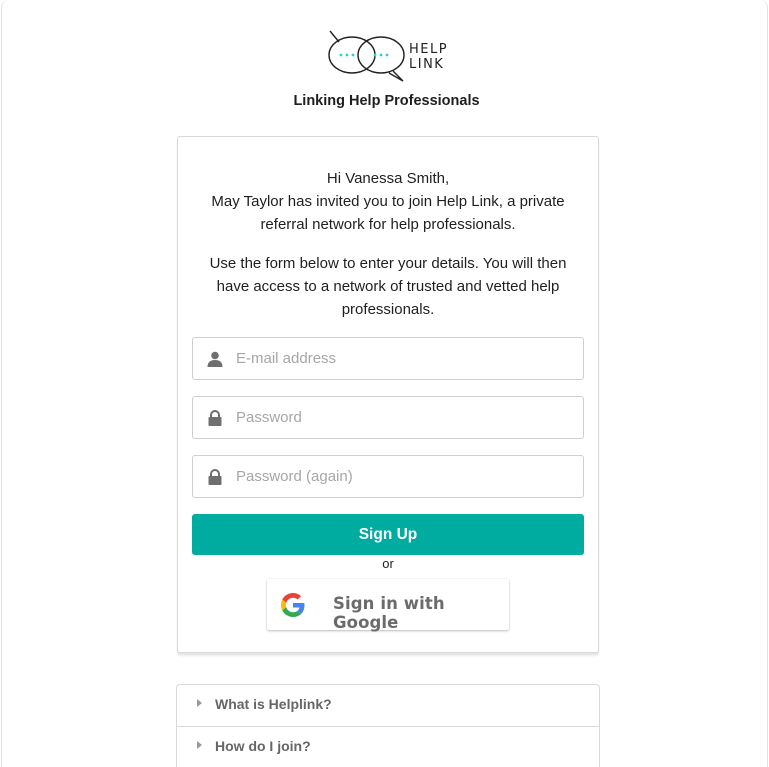  What do you see at coordinates (388, 224) in the screenshot?
I see `invite-line: referral network for help professionals.` at bounding box center [388, 224].